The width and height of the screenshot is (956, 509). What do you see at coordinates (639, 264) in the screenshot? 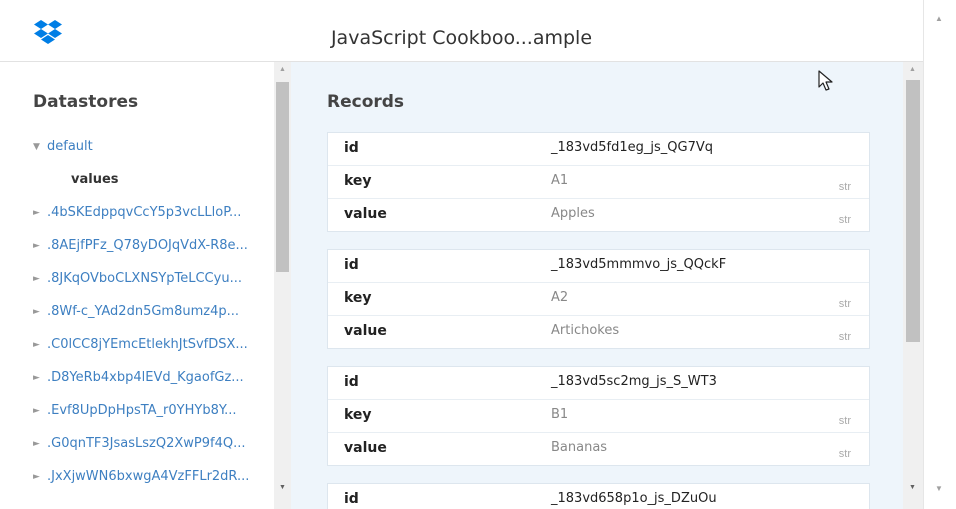
I see `record-id-value: _183vd5mmmvo_js_QQckF` at bounding box center [639, 264].